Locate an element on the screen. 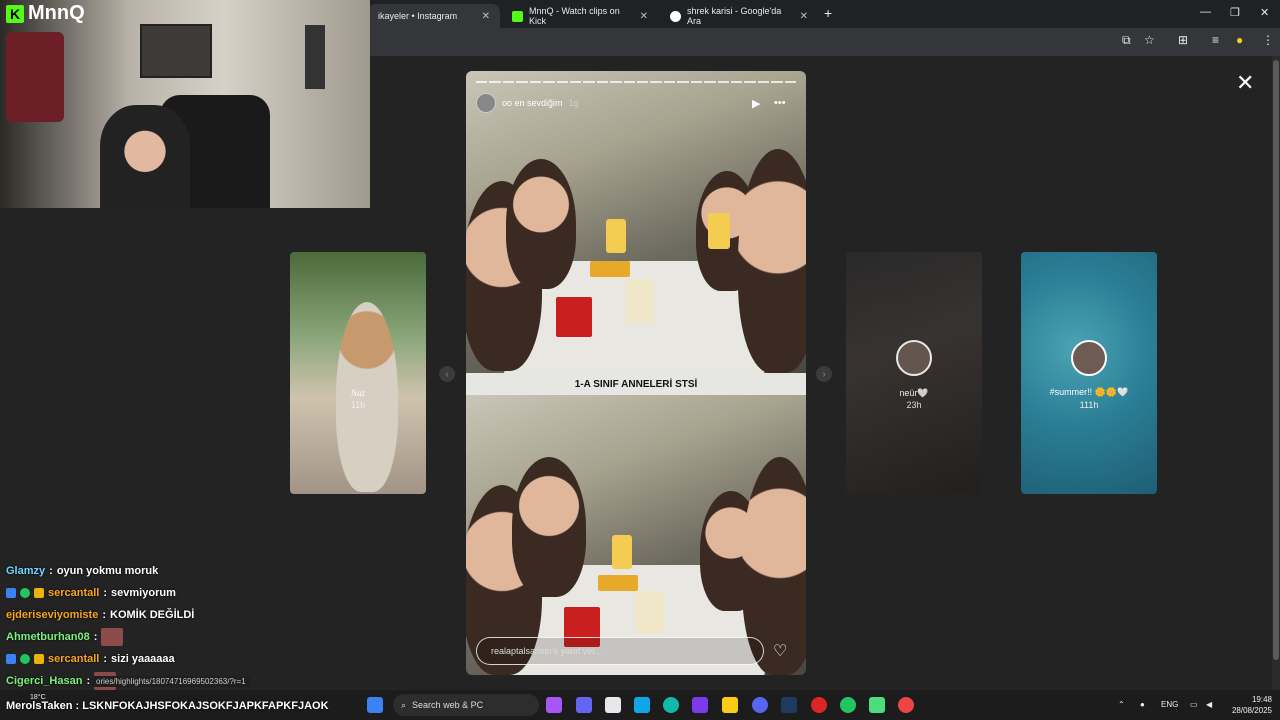 The height and width of the screenshot is (720, 1280). taskbar-search: ⌕ Search web & PC is located at coordinates (466, 705).